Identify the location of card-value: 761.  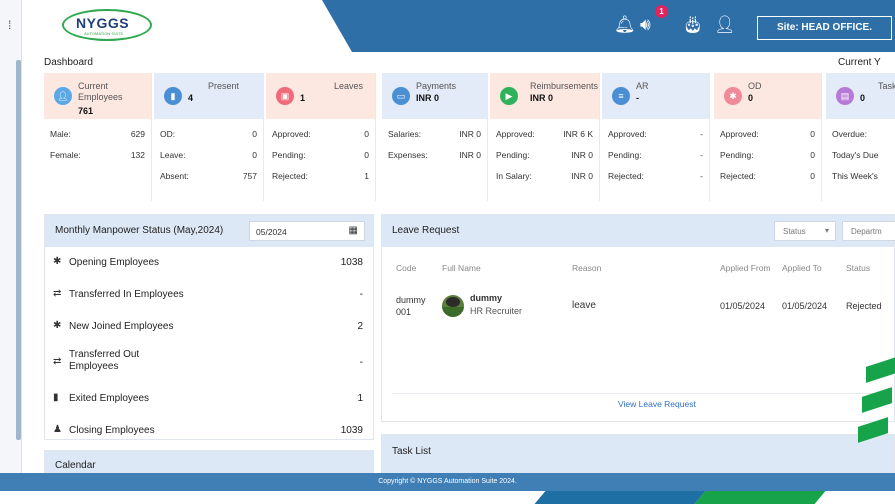
(86, 111).